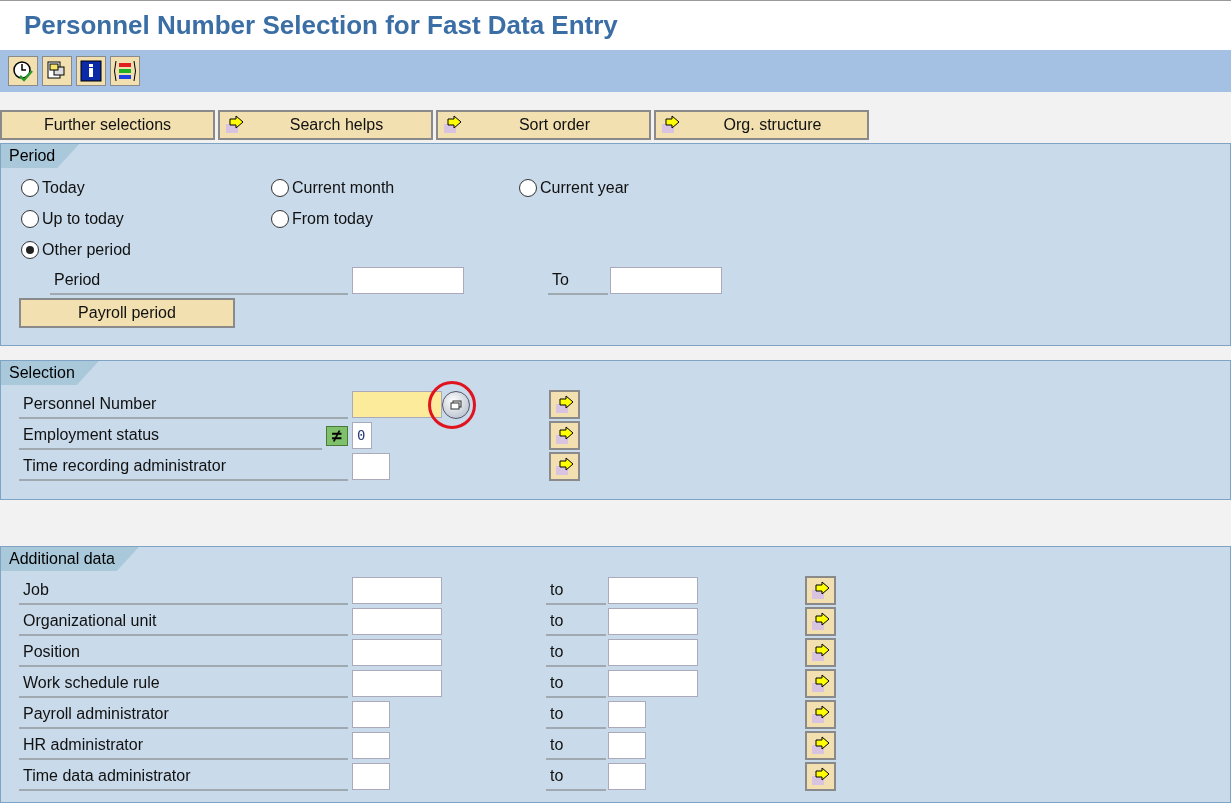 The width and height of the screenshot is (1231, 803). What do you see at coordinates (127, 313) in the screenshot?
I see `payroll-period-button: Payroll period` at bounding box center [127, 313].